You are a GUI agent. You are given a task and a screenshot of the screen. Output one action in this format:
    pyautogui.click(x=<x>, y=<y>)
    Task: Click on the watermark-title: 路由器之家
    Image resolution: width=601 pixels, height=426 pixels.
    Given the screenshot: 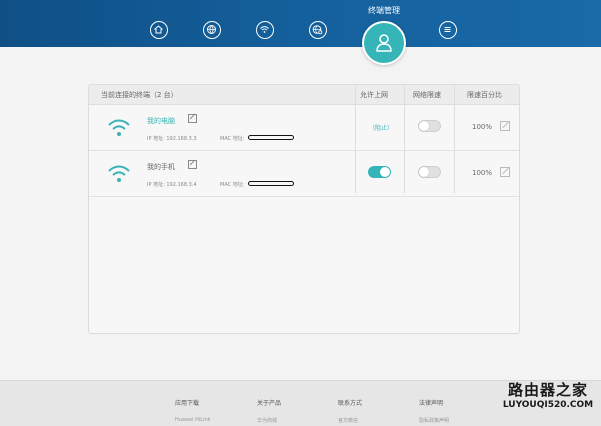 What is the action you would take?
    pyautogui.click(x=547, y=390)
    